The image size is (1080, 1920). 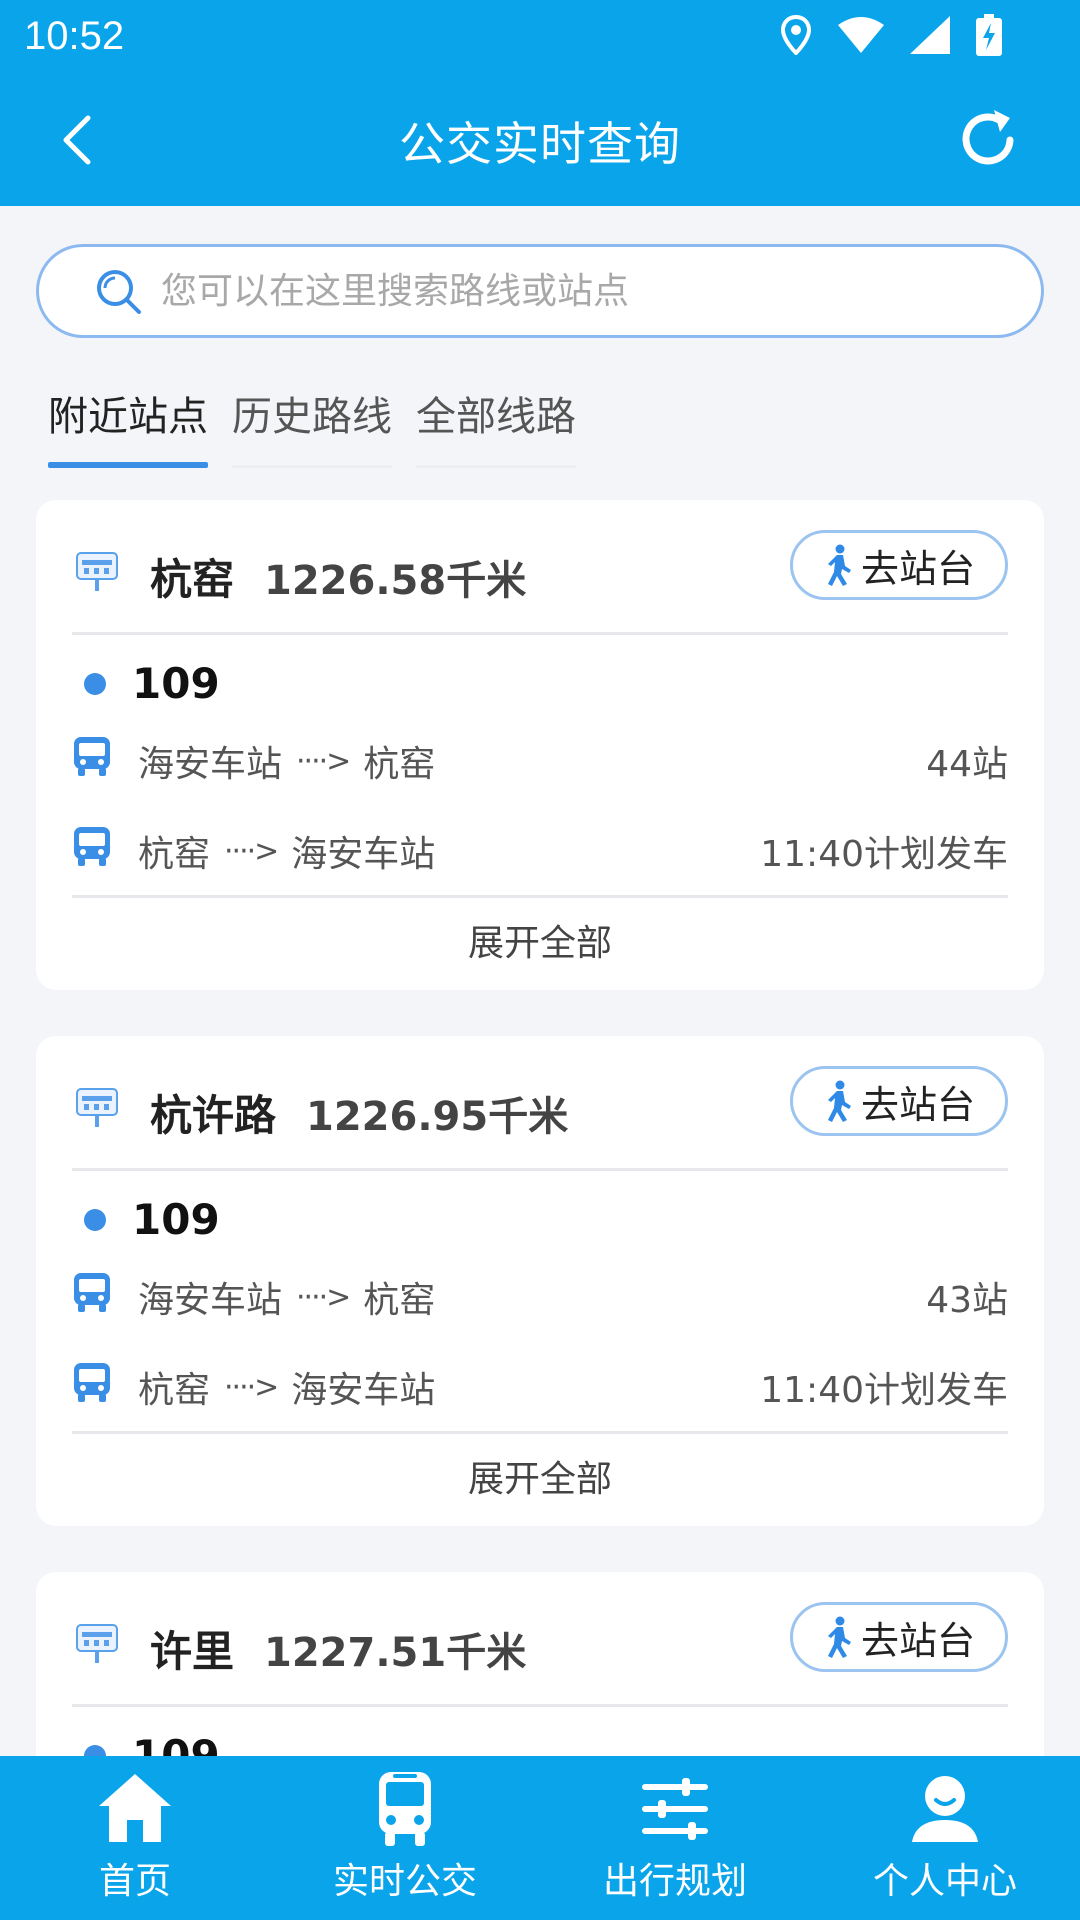 What do you see at coordinates (796, 35) in the screenshot?
I see `location-icon` at bounding box center [796, 35].